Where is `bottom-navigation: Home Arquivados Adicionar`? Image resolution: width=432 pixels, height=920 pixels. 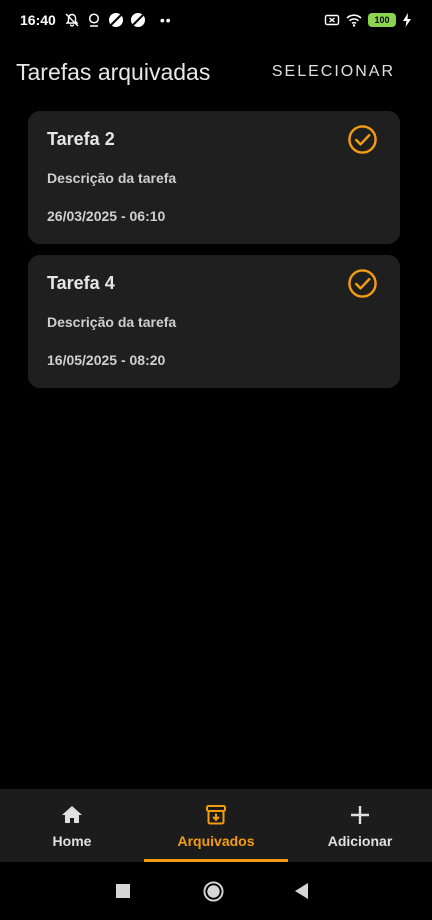
bottom-navigation: Home Arquivados Adicionar is located at coordinates (216, 825).